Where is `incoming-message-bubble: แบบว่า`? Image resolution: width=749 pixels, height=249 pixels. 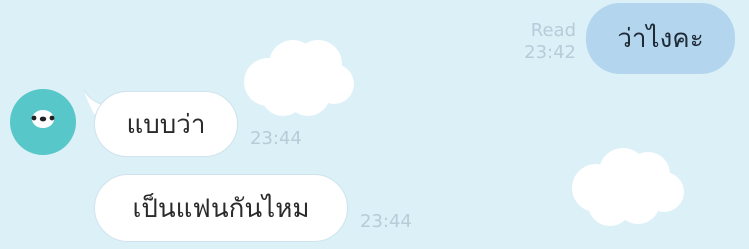 incoming-message-bubble: แบบว่า is located at coordinates (166, 124).